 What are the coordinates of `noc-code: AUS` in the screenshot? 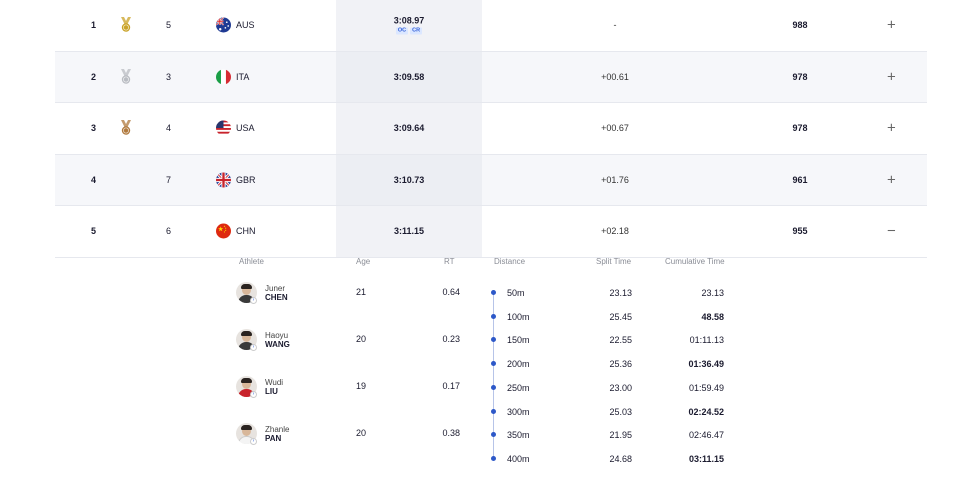 It's located at (245, 25).